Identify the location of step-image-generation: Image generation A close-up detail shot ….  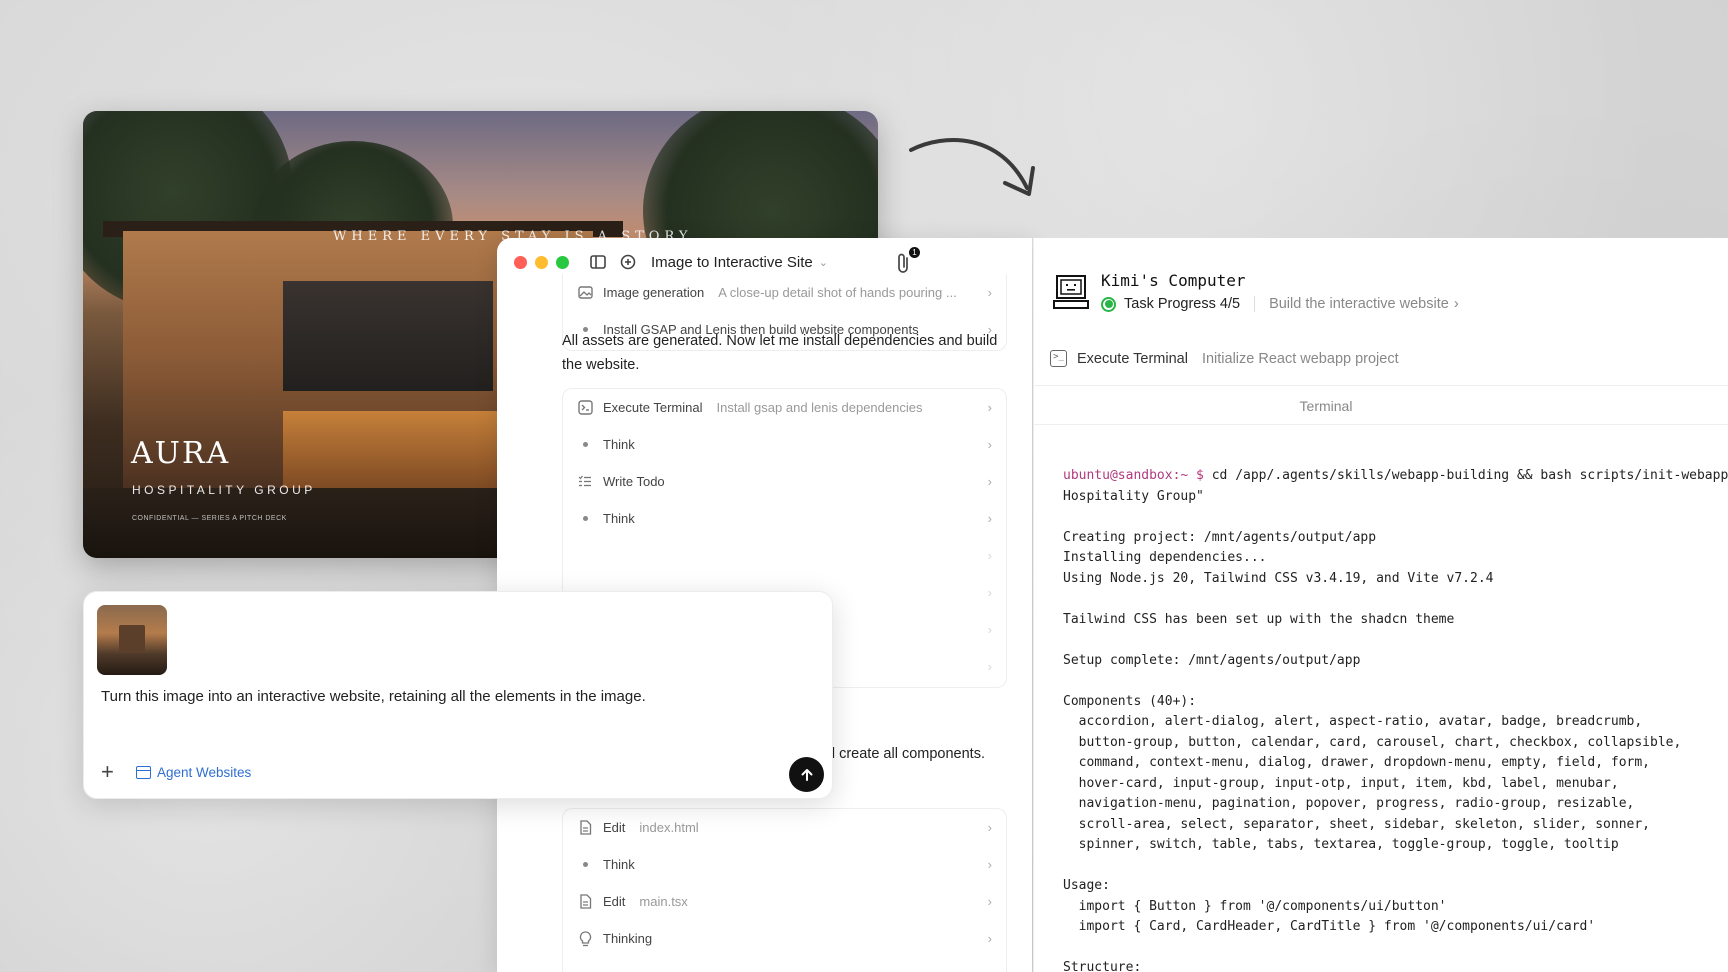
(784, 292).